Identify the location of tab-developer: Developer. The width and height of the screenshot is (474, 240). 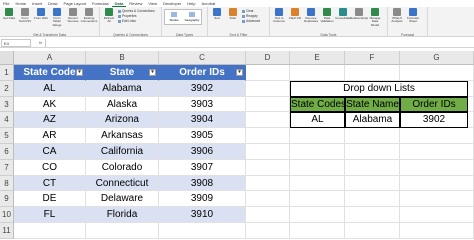
(172, 3).